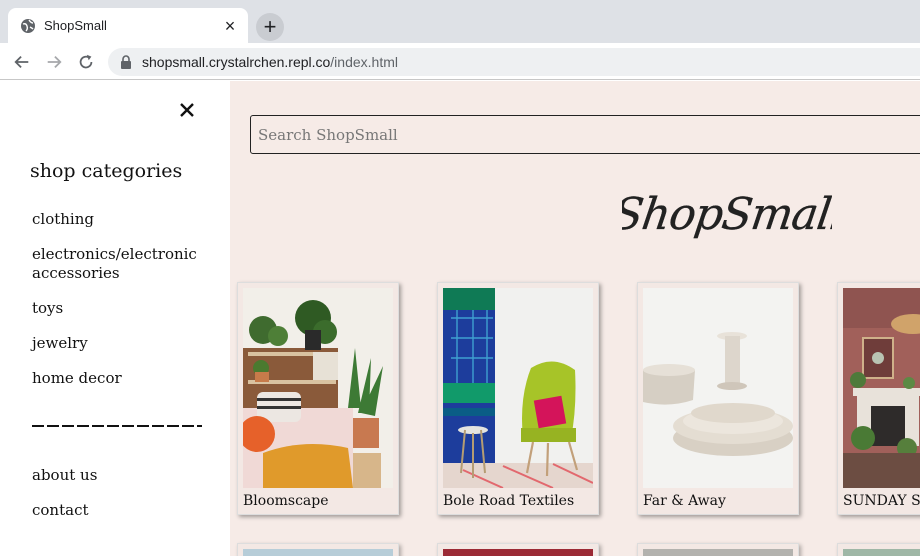 The image size is (920, 556). Describe the element at coordinates (54, 62) in the screenshot. I see `forward-icon` at that location.